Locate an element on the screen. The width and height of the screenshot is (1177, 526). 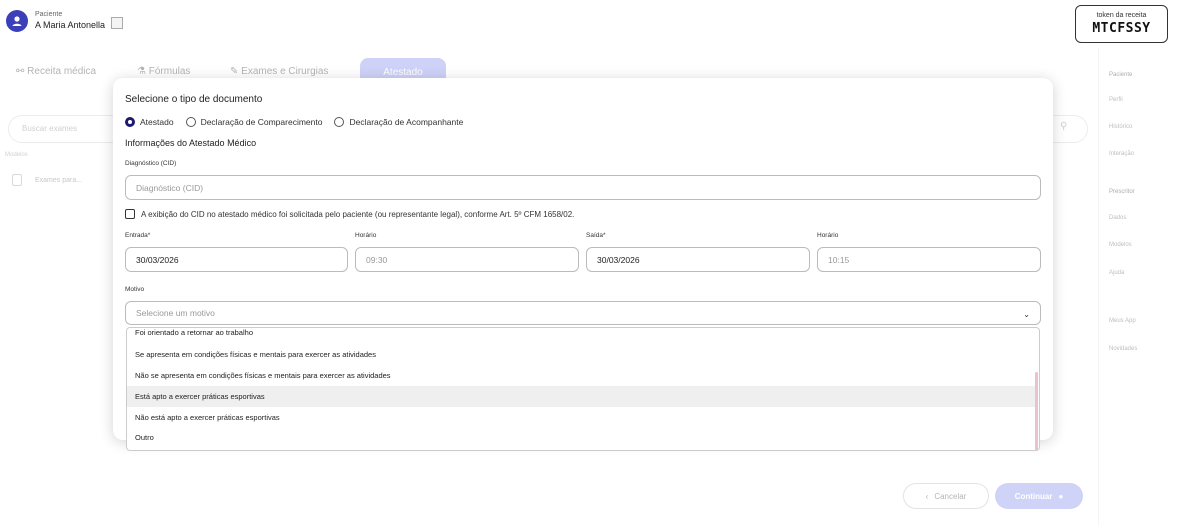
radio-declaracao-acompanhante: Declaração de Acompanhante is located at coordinates (398, 122).